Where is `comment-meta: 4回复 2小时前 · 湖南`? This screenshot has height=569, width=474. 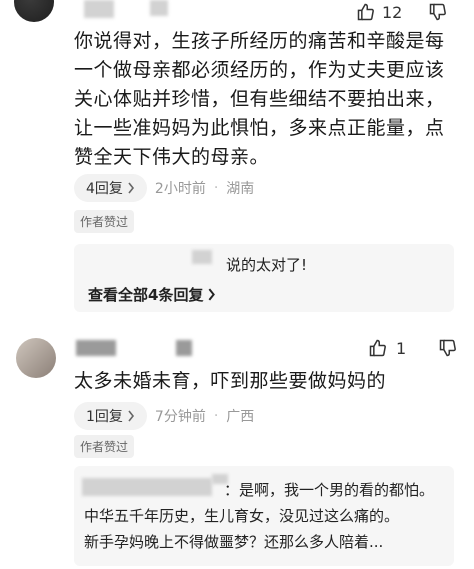
comment-meta: 4回复 2小时前 · 湖南 is located at coordinates (164, 188).